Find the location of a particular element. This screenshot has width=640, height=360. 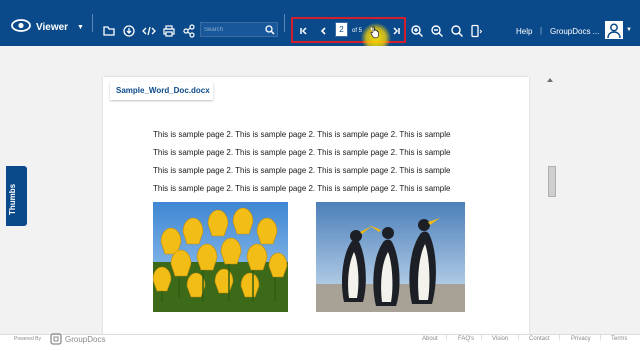

print-icon is located at coordinates (169, 31).